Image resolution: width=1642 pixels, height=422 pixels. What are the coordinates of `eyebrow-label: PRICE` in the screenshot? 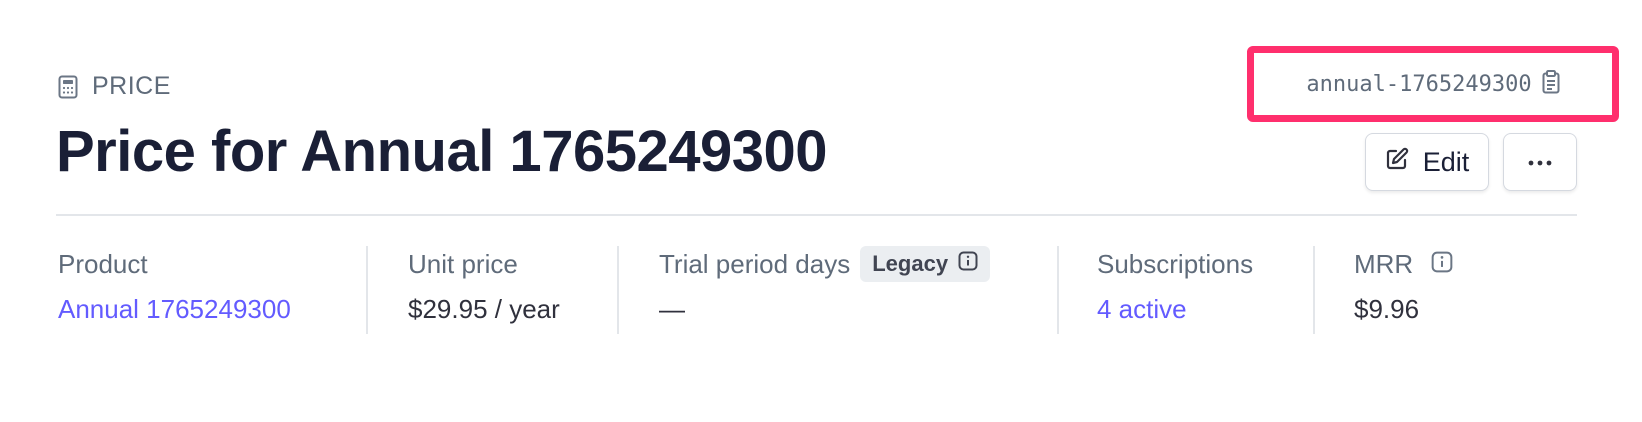 It's located at (131, 86).